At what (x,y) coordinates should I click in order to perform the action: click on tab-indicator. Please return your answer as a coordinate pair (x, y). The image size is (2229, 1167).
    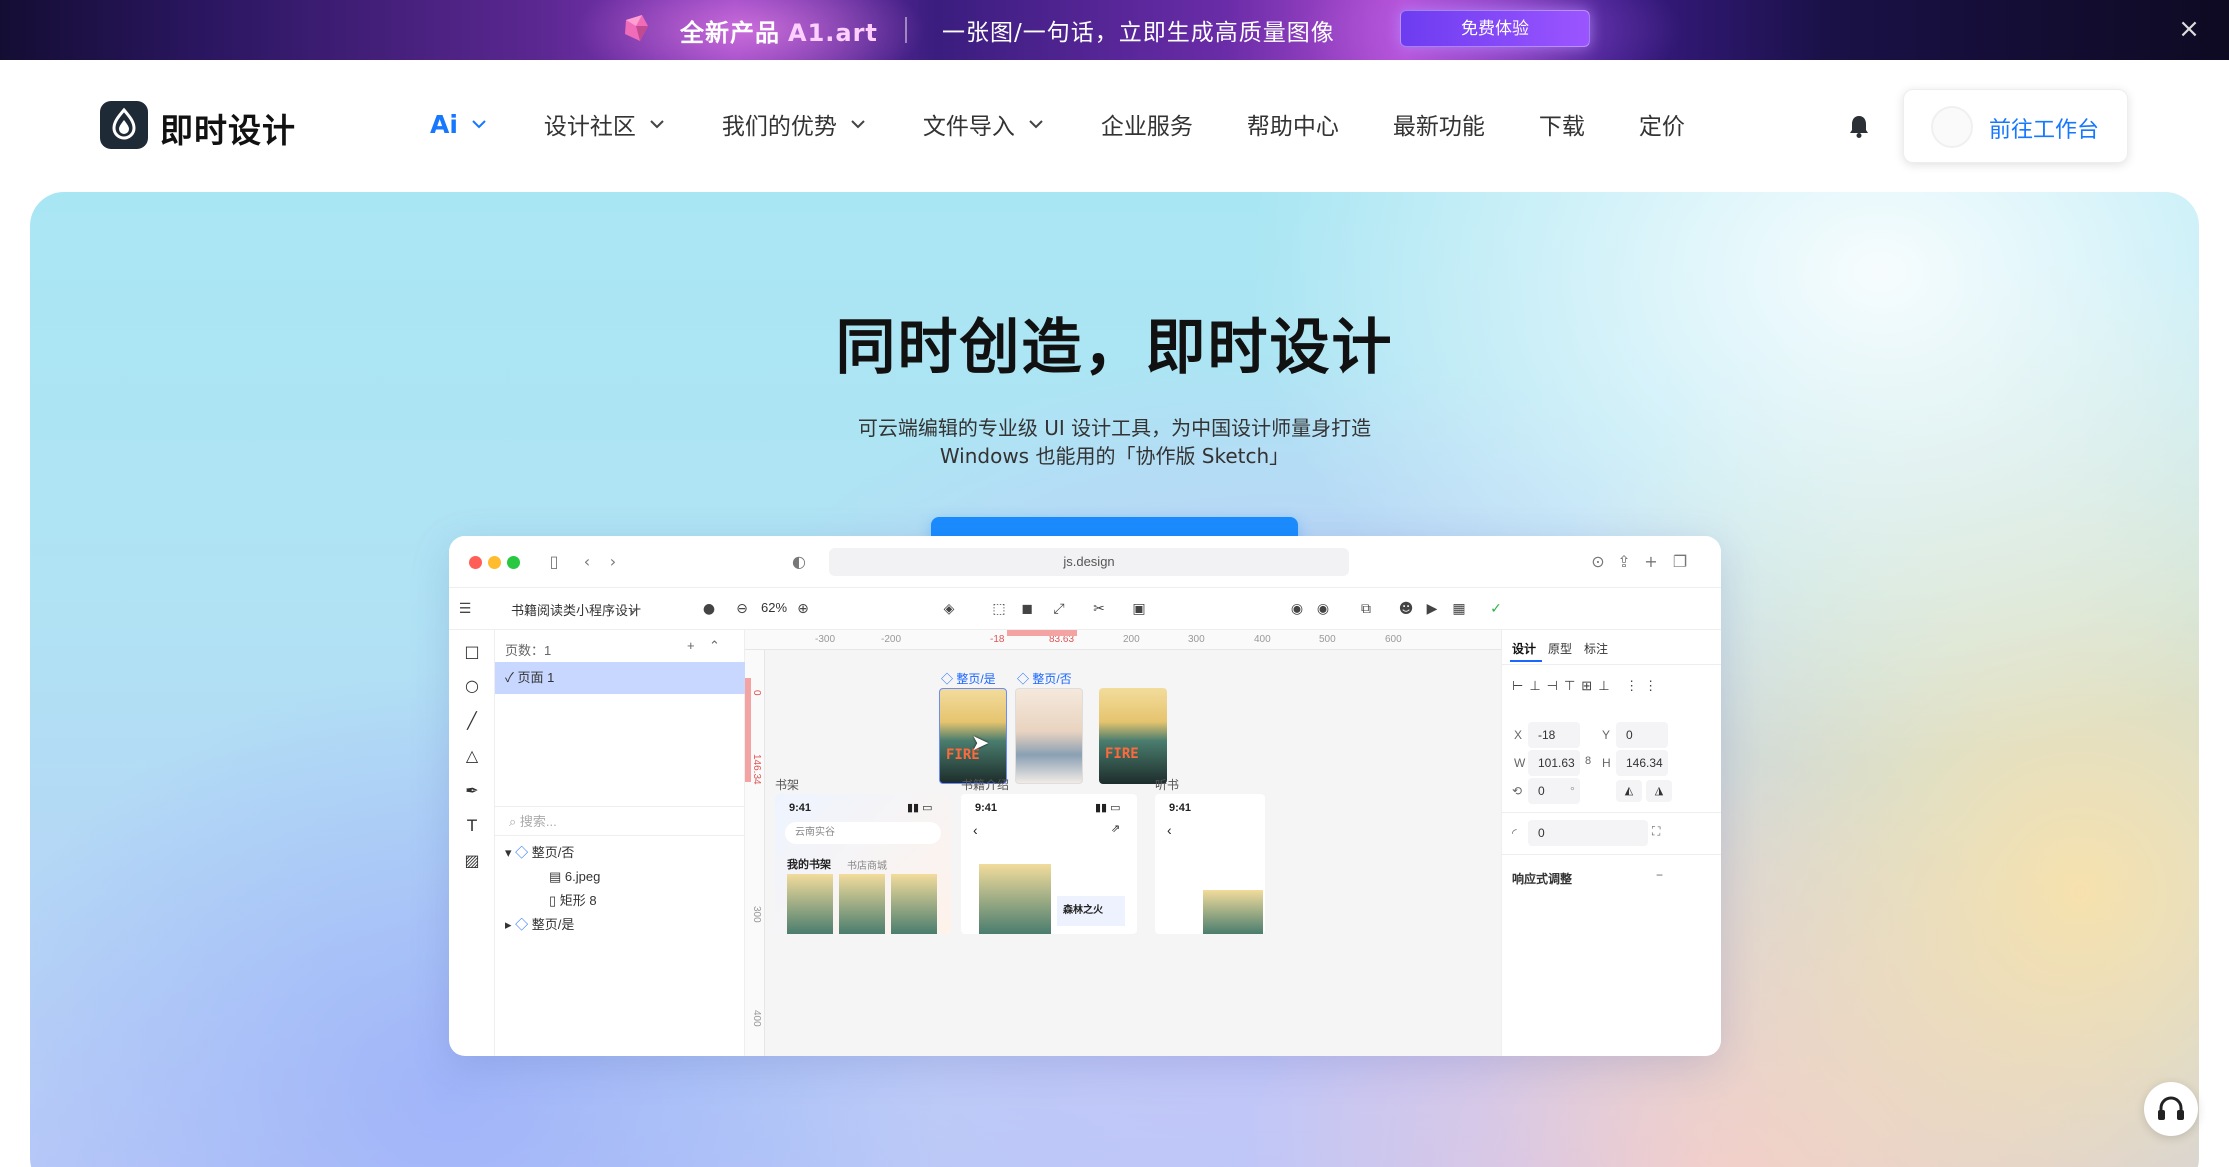
    Looking at the image, I should click on (1526, 661).